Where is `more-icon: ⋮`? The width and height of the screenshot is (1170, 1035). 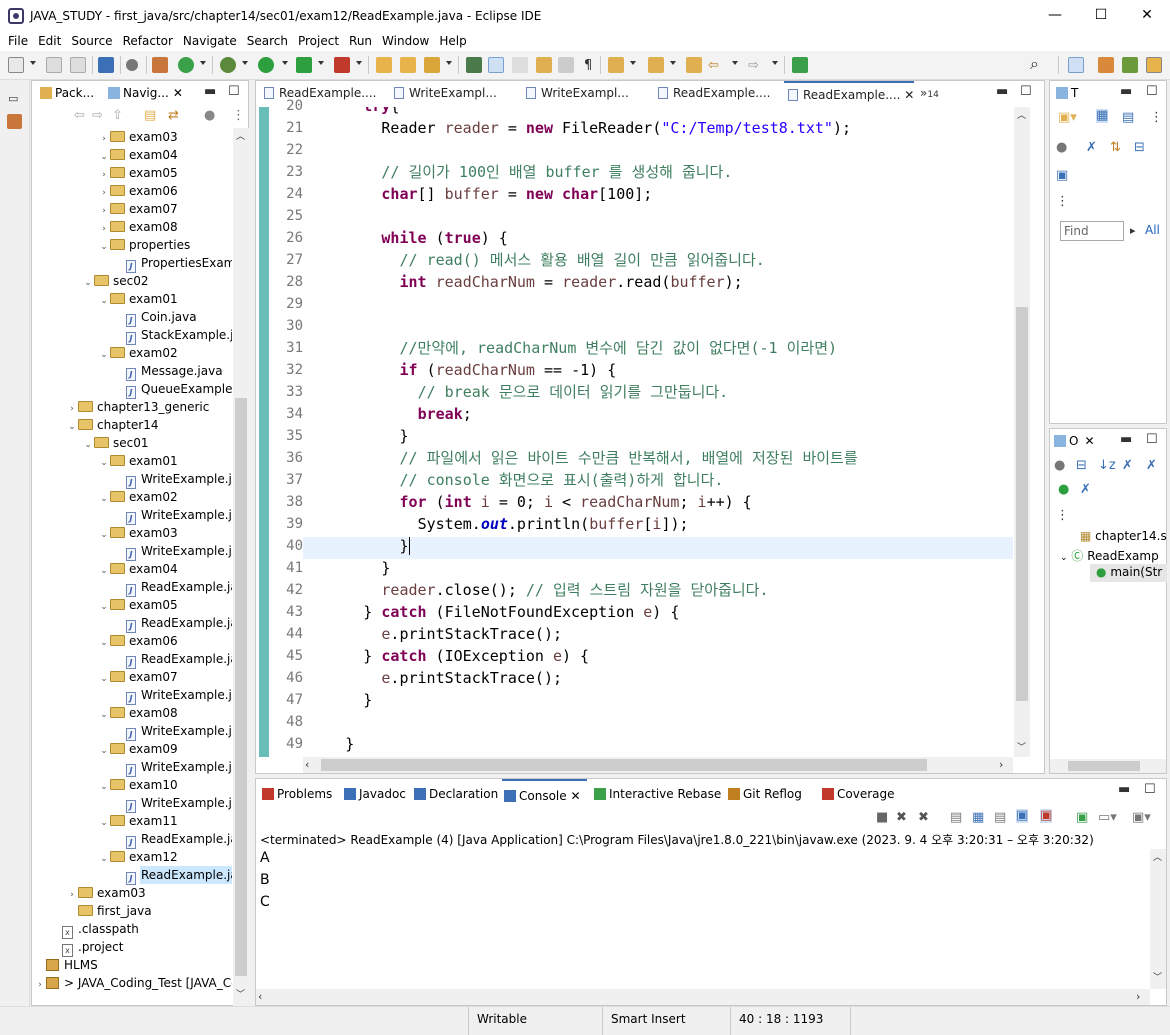
more-icon: ⋮ is located at coordinates (1062, 202).